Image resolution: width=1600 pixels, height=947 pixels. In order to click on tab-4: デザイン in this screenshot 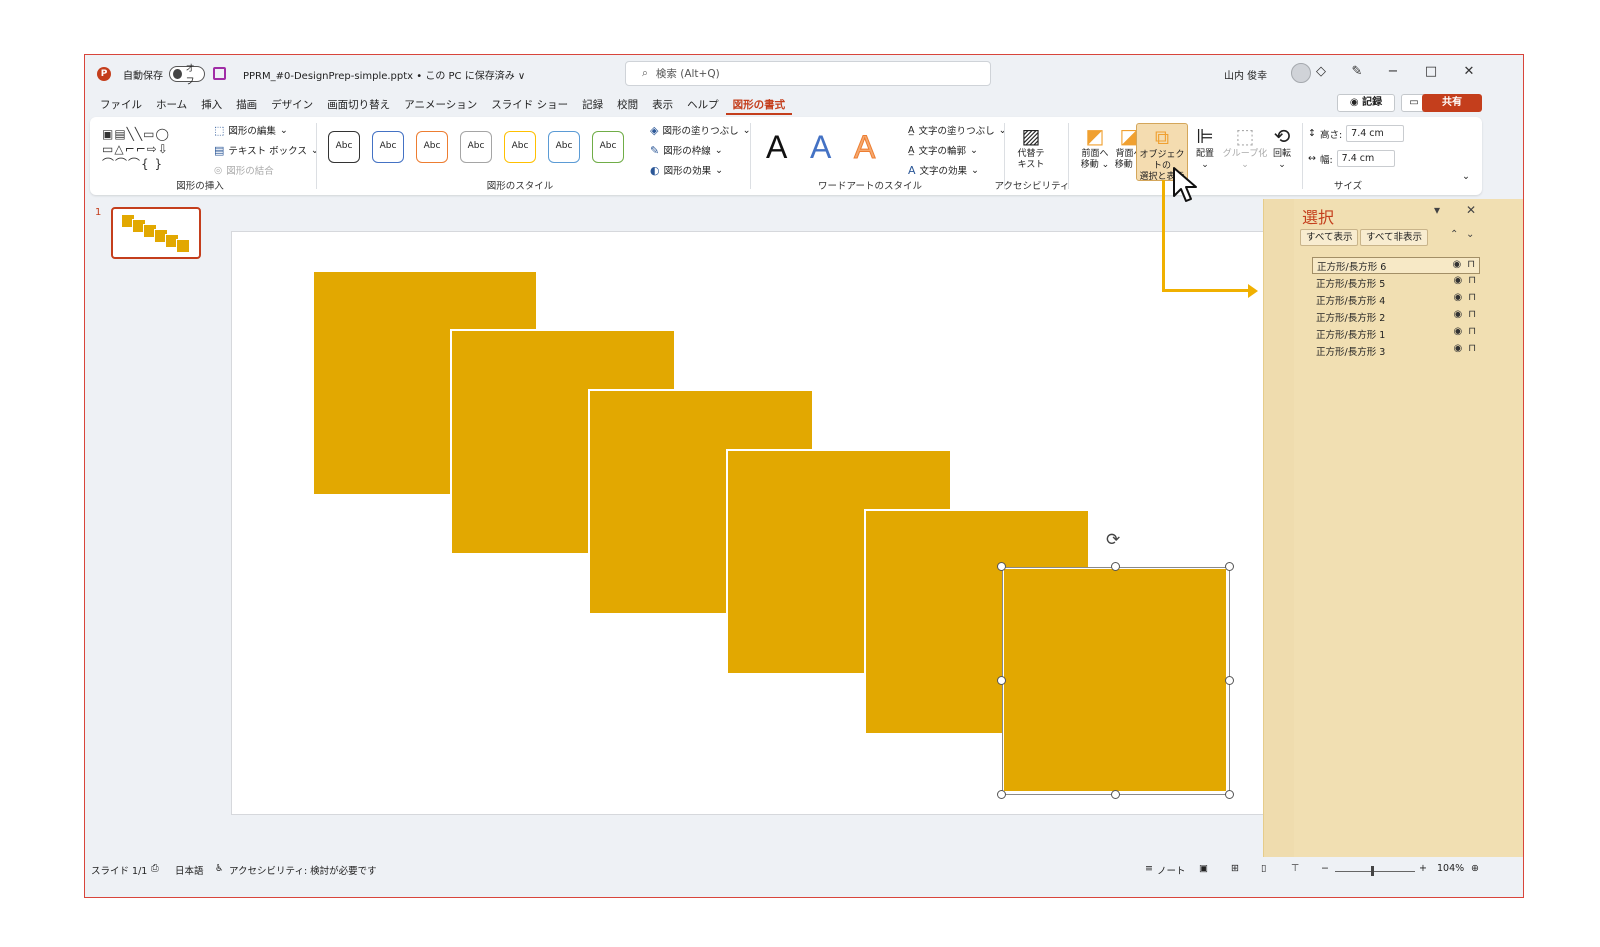, I will do `click(292, 105)`.